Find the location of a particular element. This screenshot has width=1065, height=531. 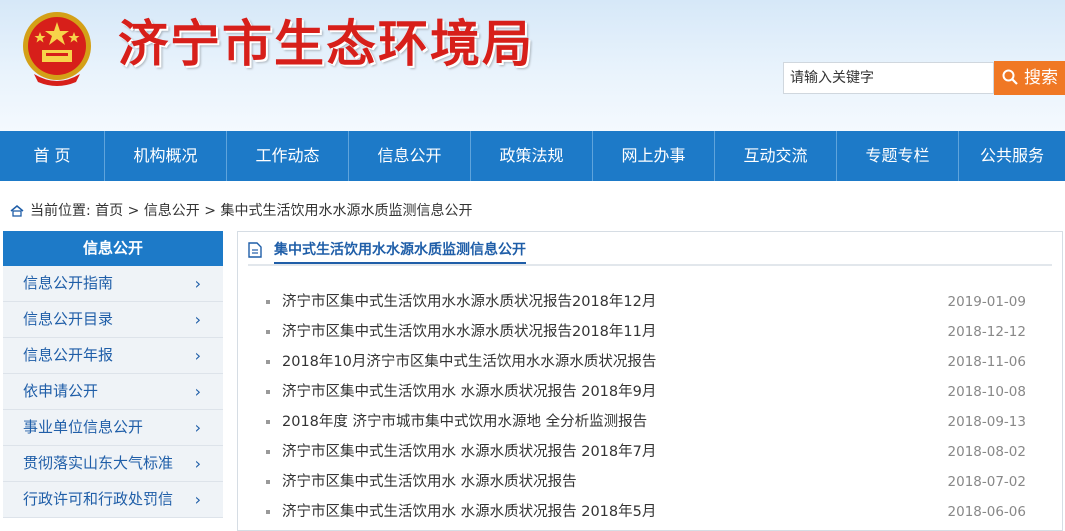

breadcrumb: 当前位置: 首页 > 信息公开 > 集中式生活饮用水水源水质监测信息公开 is located at coordinates (241, 211).